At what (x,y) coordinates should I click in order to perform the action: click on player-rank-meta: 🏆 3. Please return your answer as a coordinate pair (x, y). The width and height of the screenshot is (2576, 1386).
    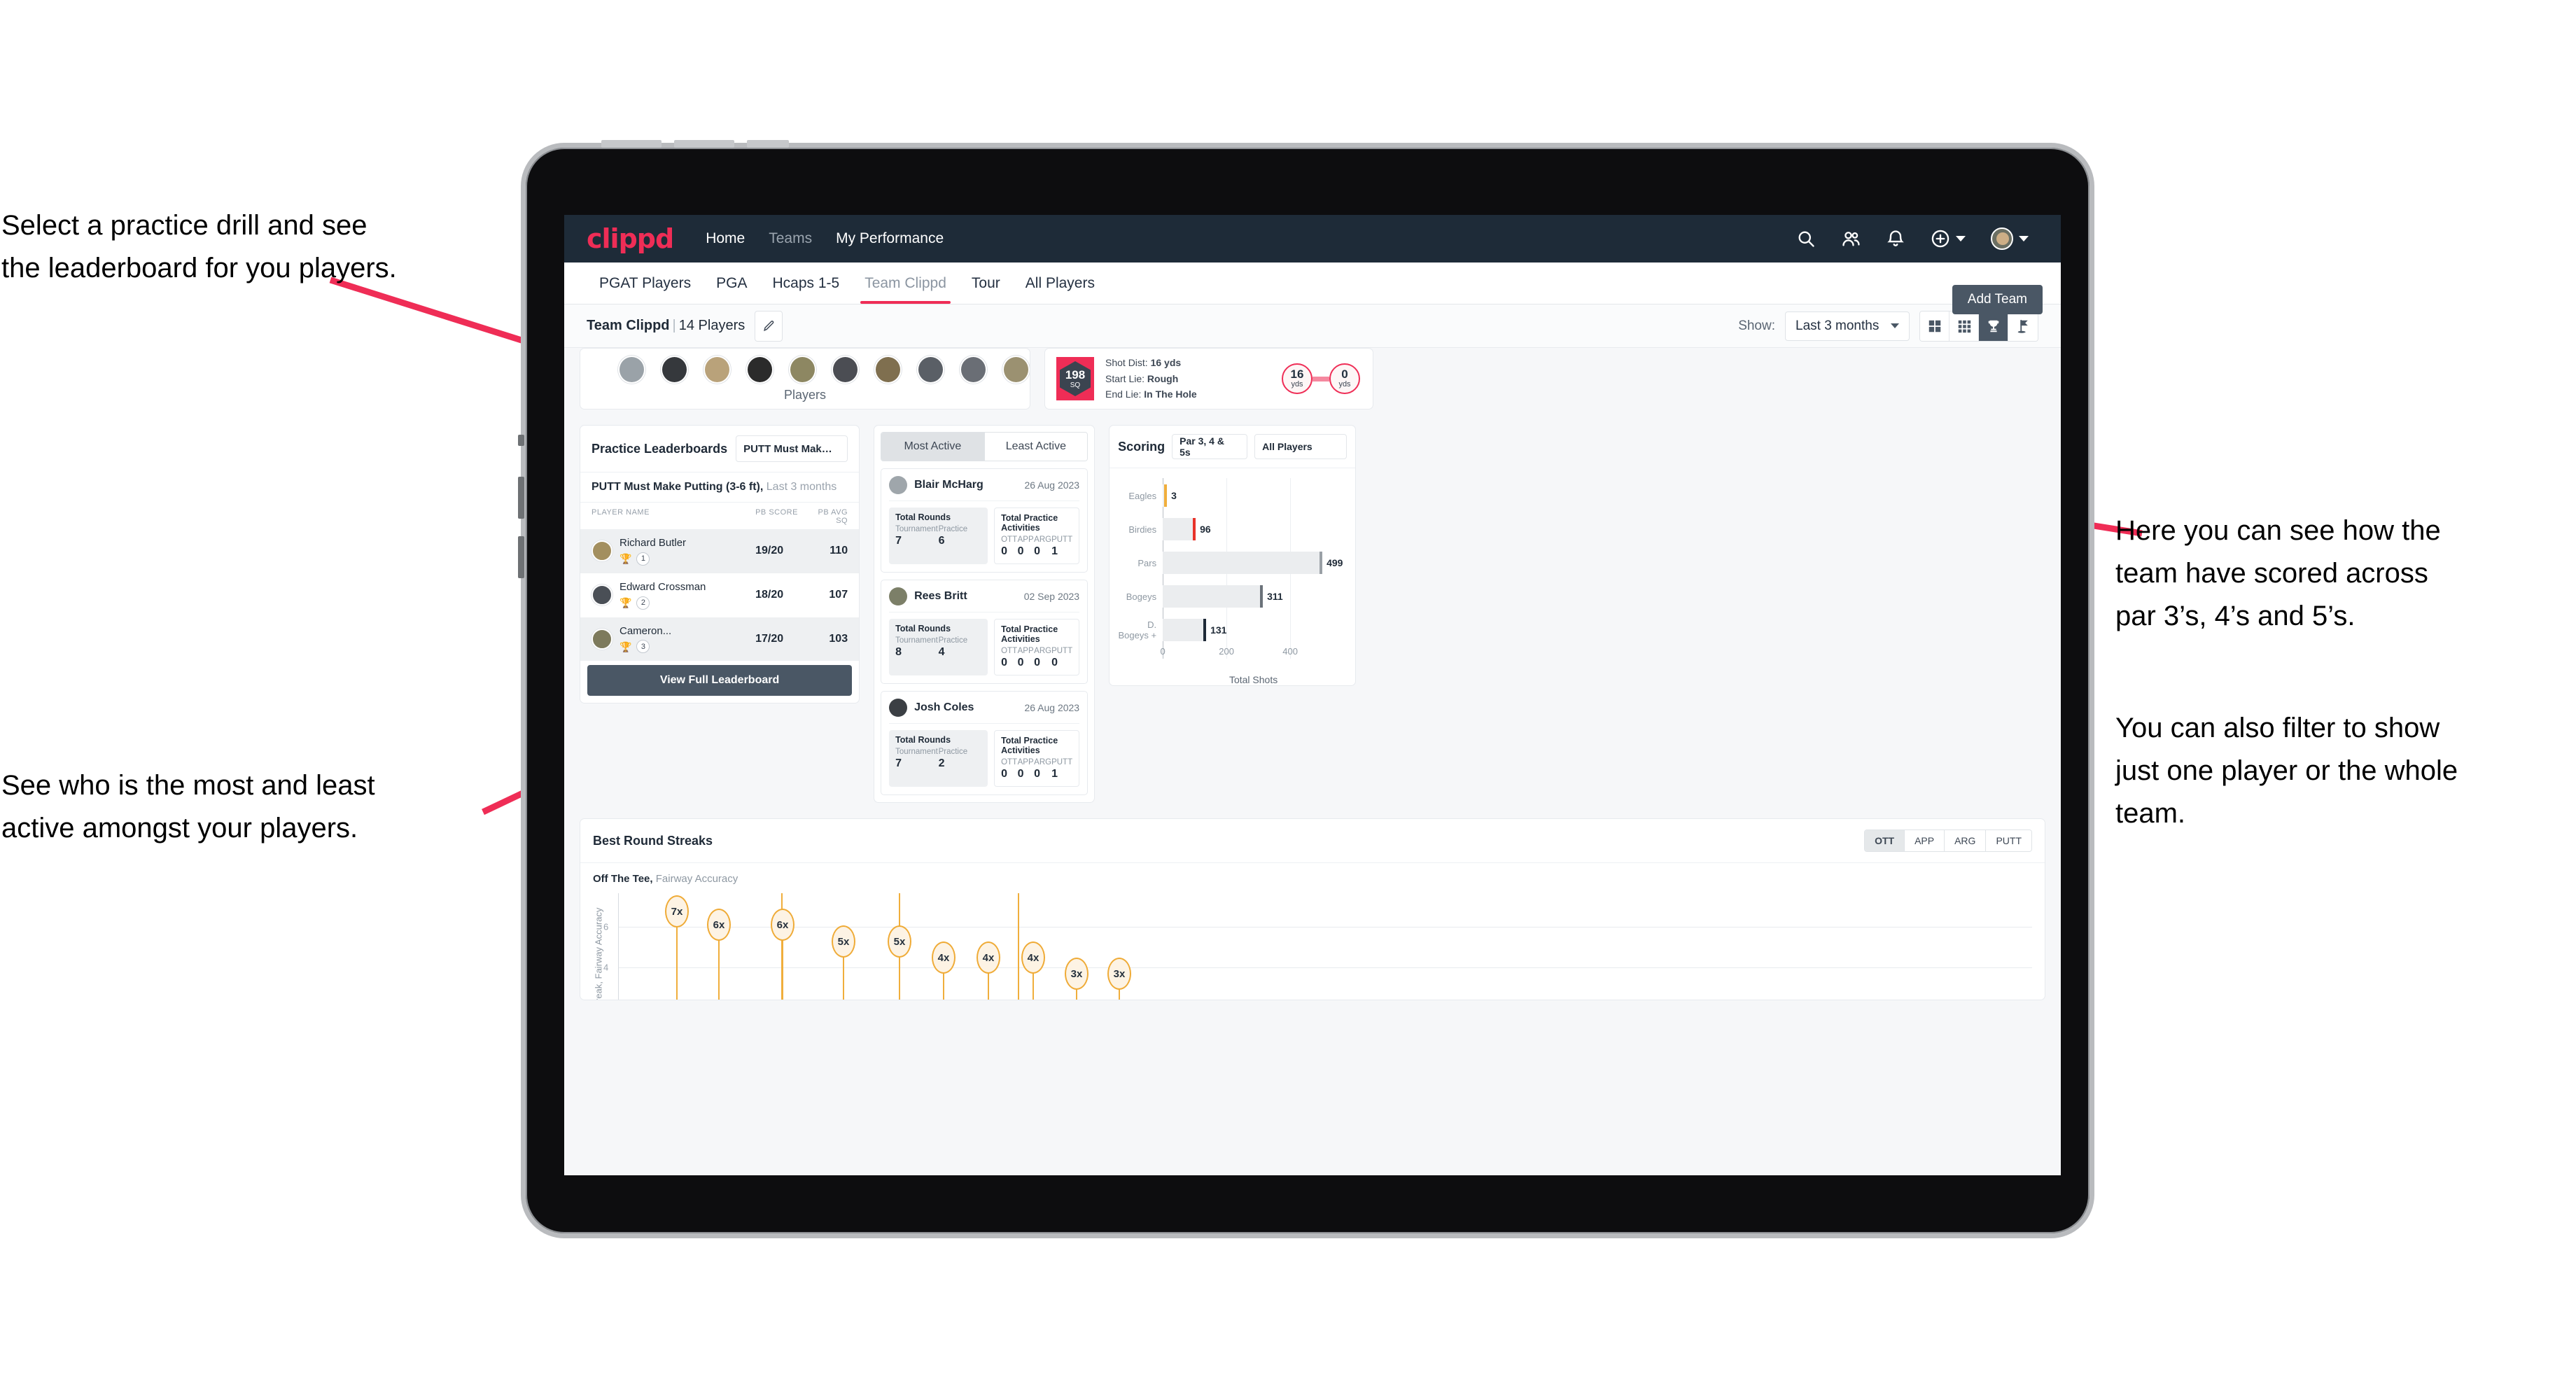
    Looking at the image, I should click on (645, 647).